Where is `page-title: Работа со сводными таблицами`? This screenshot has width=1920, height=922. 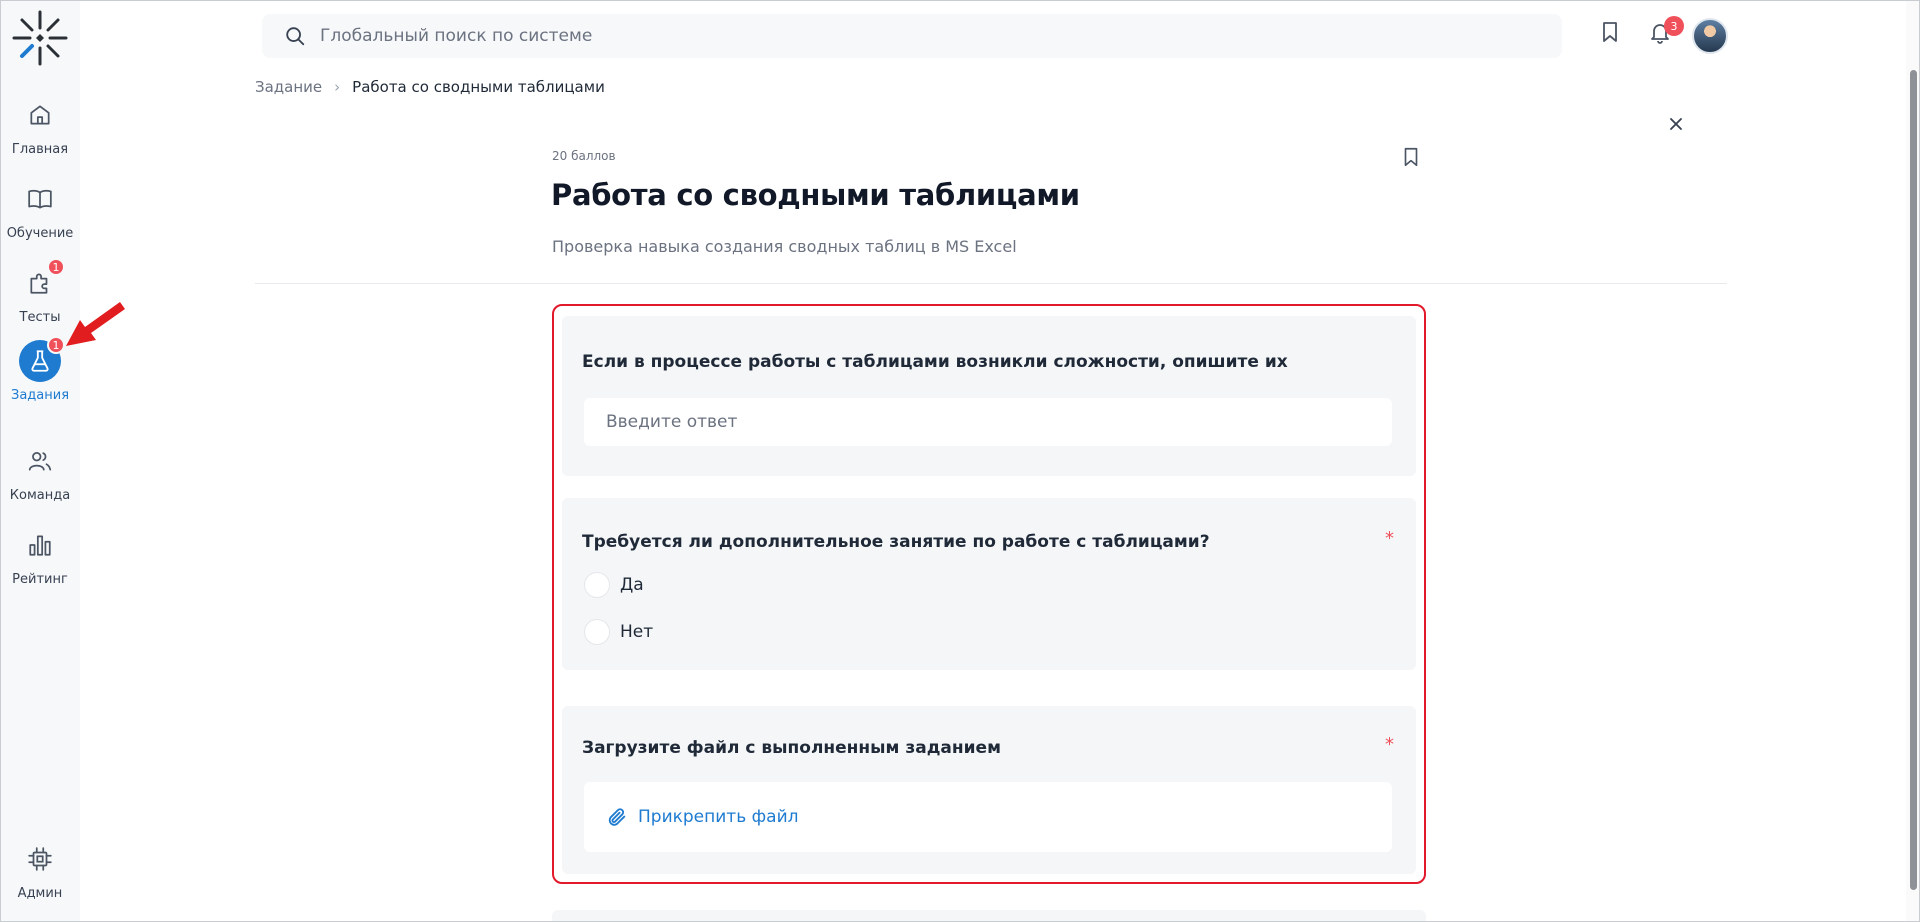
page-title: Работа со сводными таблицами is located at coordinates (815, 195).